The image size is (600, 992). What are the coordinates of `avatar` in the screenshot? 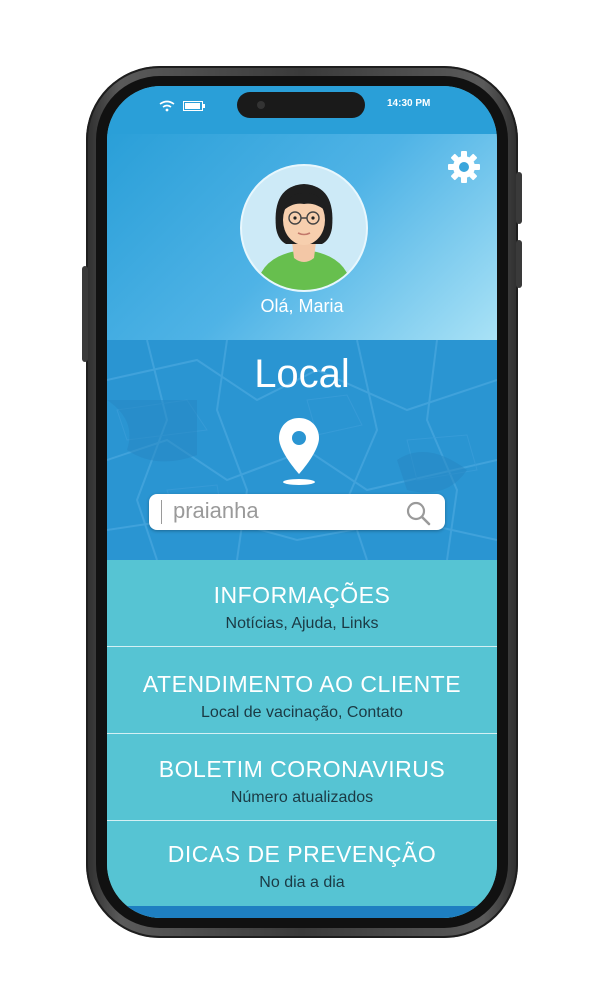 It's located at (304, 228).